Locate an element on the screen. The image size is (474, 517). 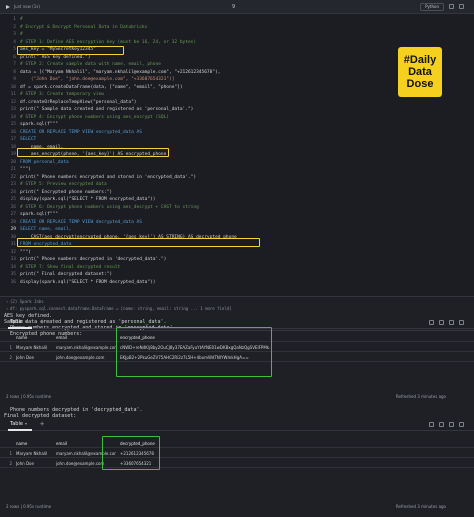
line-number: 13 is located at coordinates (13, 109).